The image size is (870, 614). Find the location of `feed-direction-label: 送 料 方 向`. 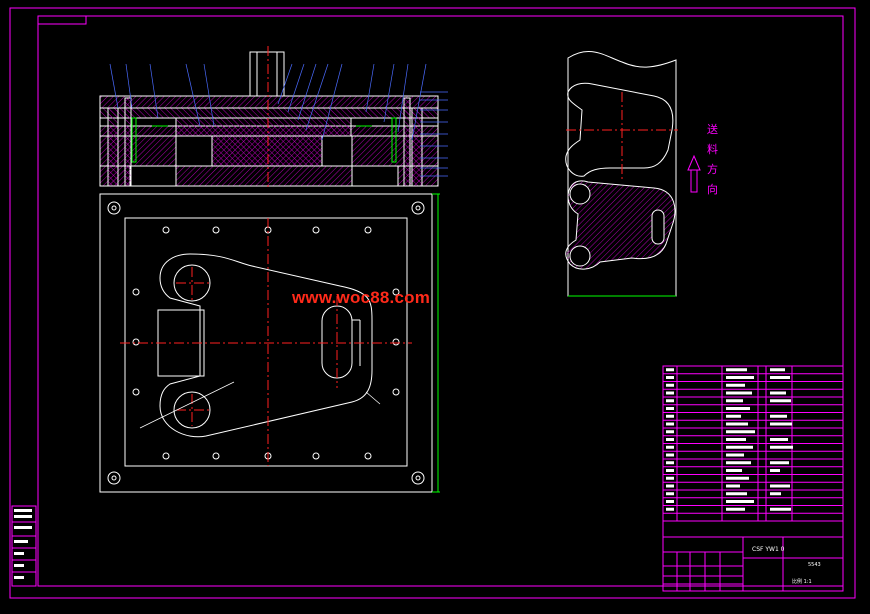

feed-direction-label: 送 料 方 向 is located at coordinates (714, 160).